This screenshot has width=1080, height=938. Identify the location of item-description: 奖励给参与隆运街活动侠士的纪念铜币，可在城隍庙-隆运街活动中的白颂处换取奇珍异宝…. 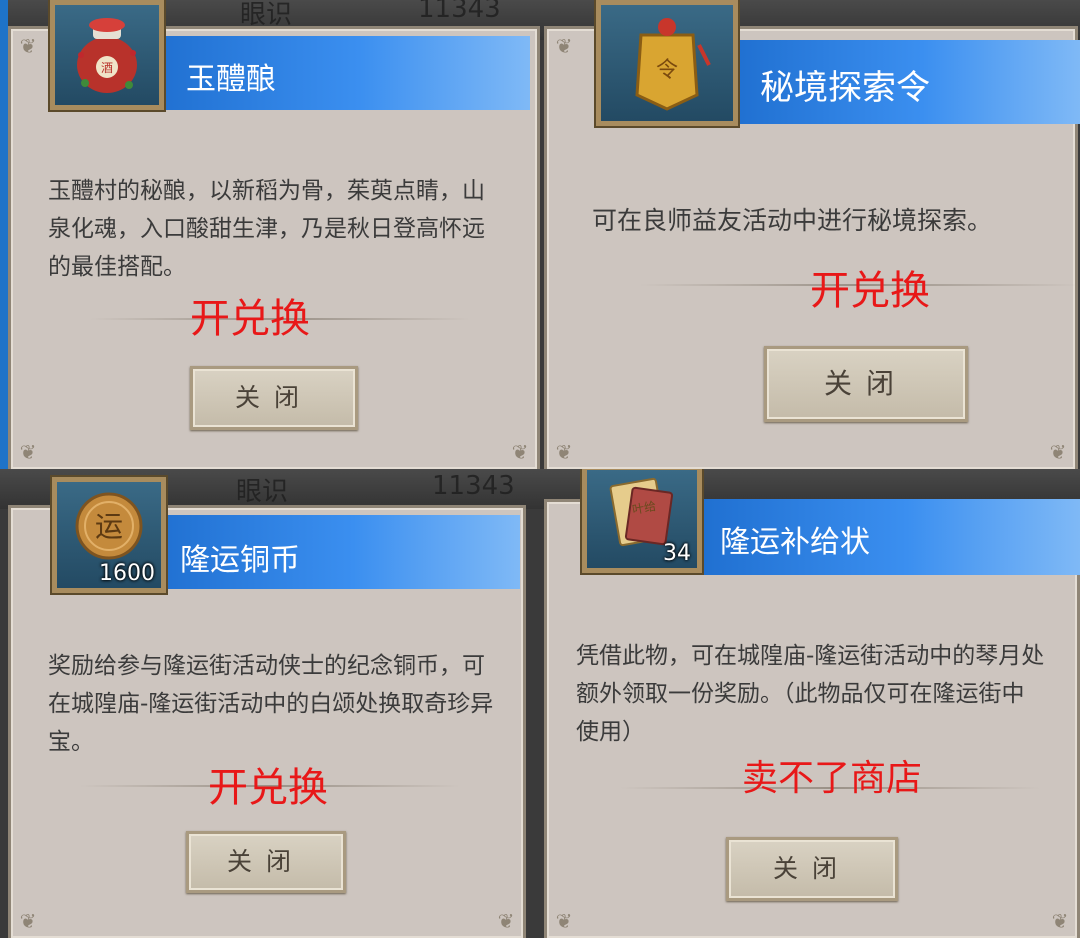
(271, 704).